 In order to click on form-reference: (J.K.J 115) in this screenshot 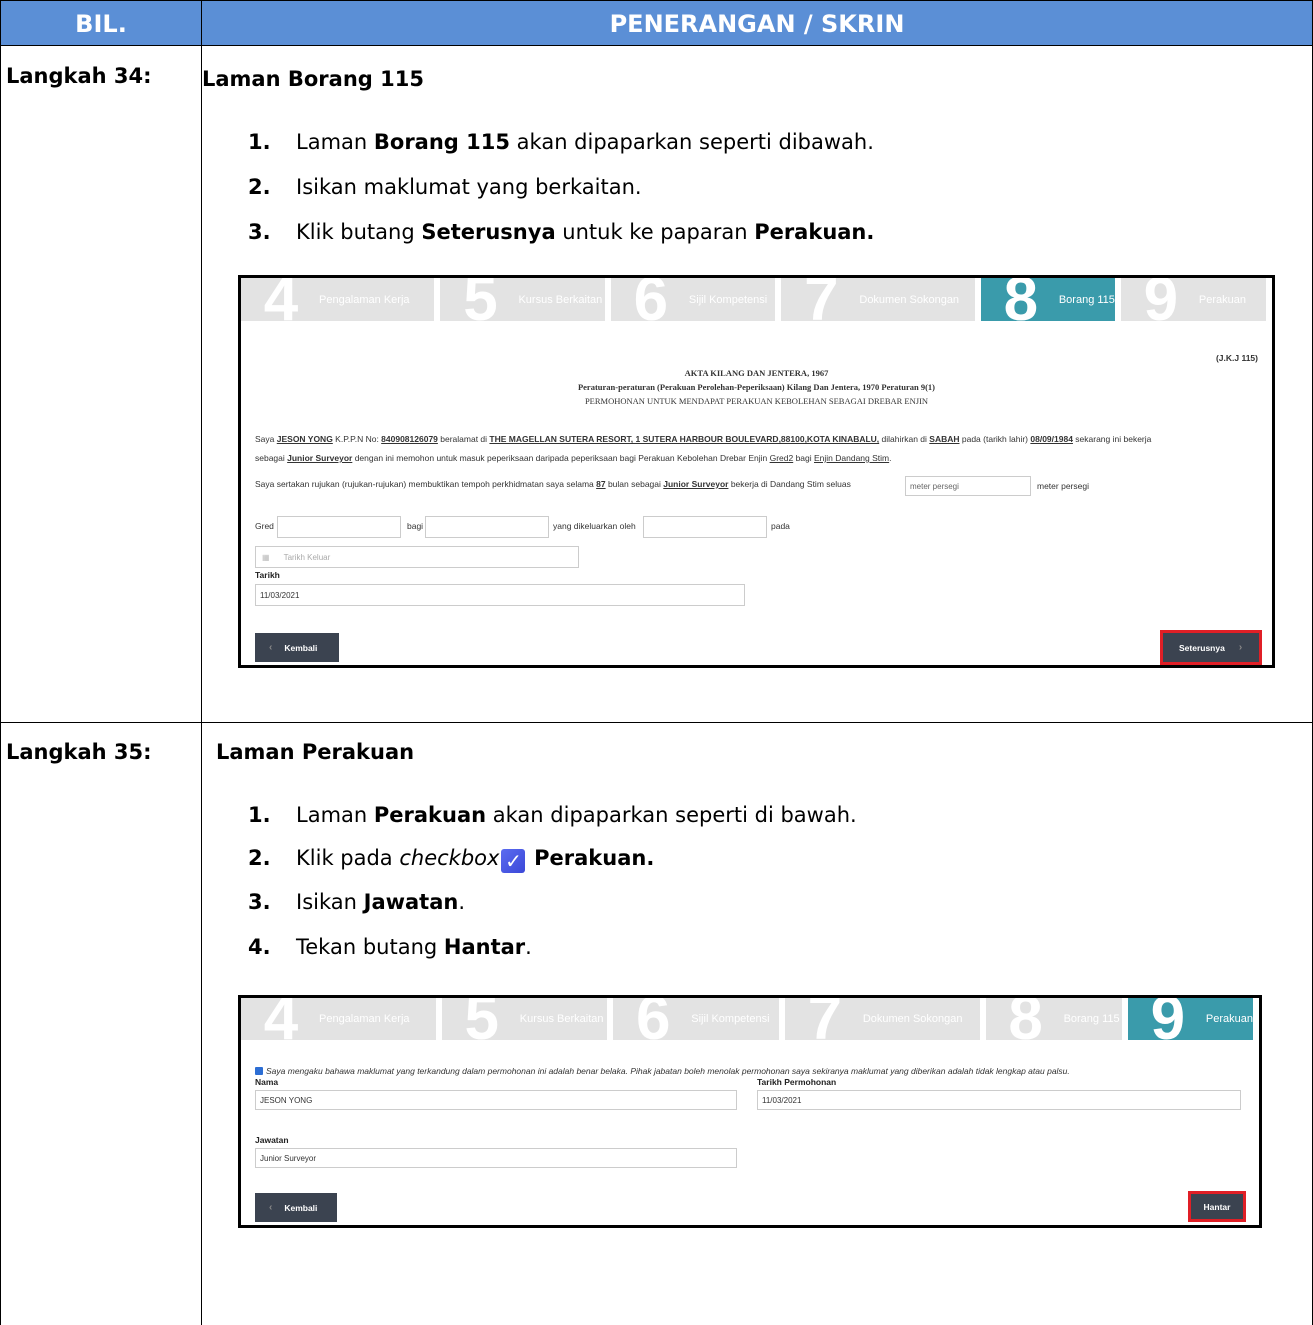, I will do `click(1236, 358)`.